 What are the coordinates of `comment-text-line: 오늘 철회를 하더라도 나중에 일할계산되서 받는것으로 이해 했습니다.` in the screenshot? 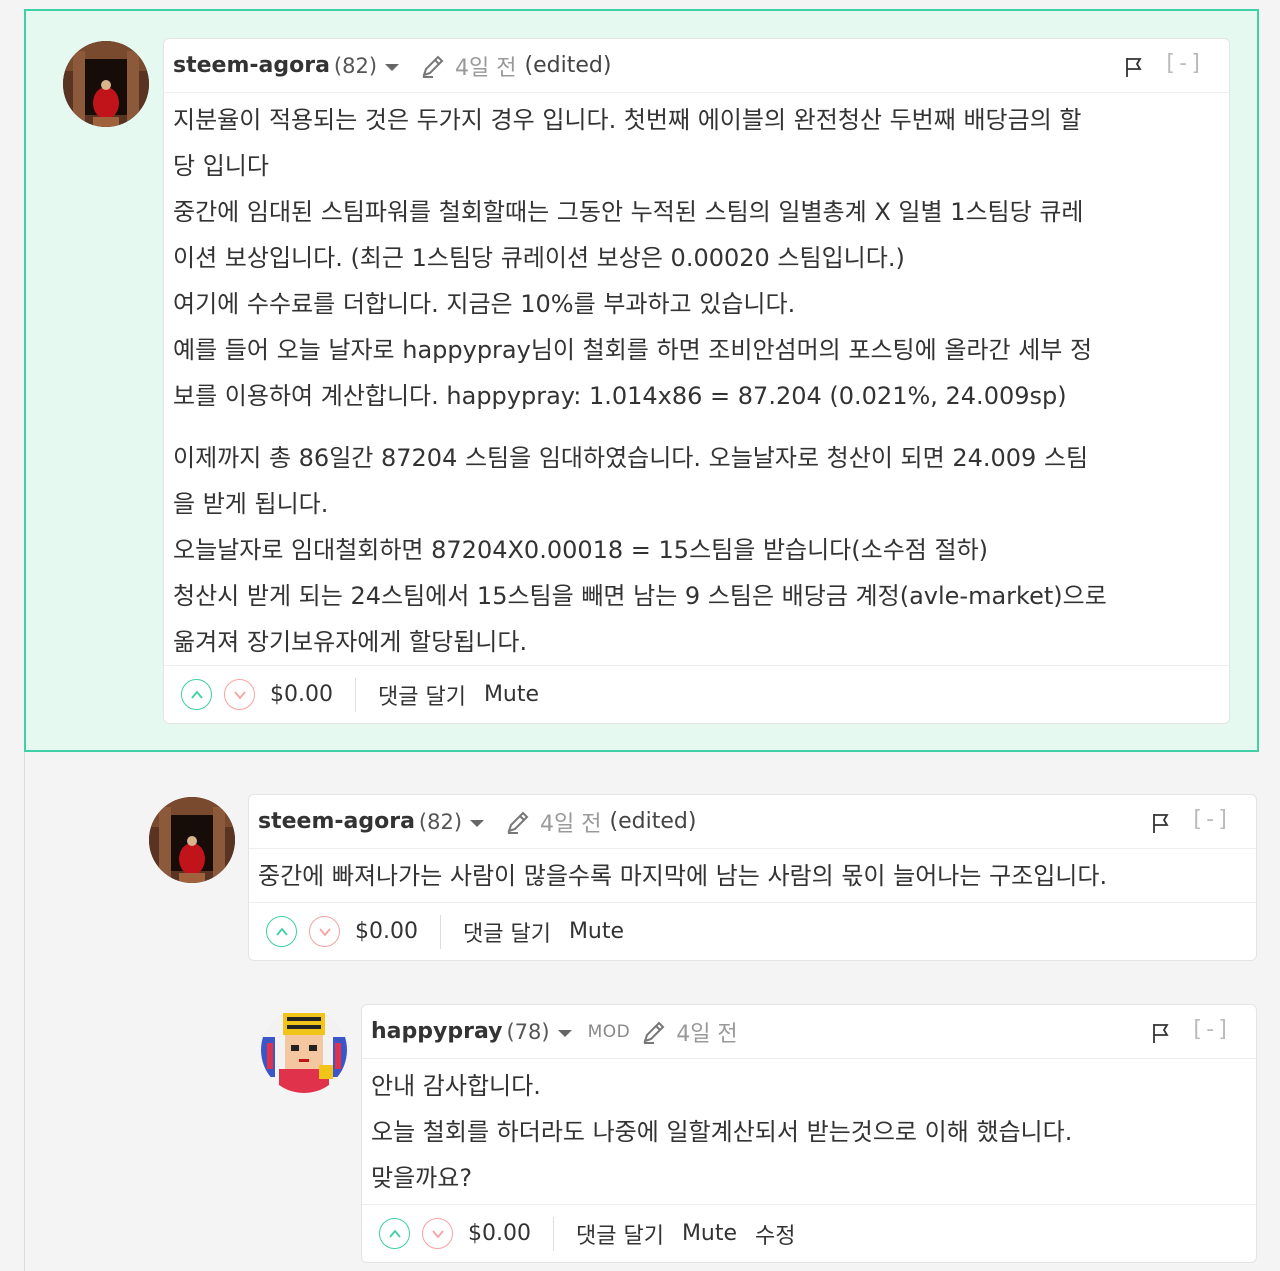 It's located at (722, 1132).